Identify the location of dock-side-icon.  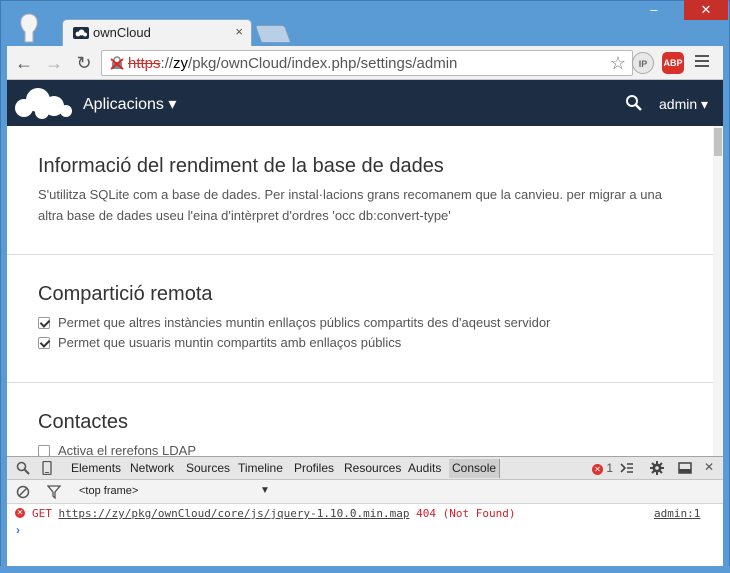
(685, 468).